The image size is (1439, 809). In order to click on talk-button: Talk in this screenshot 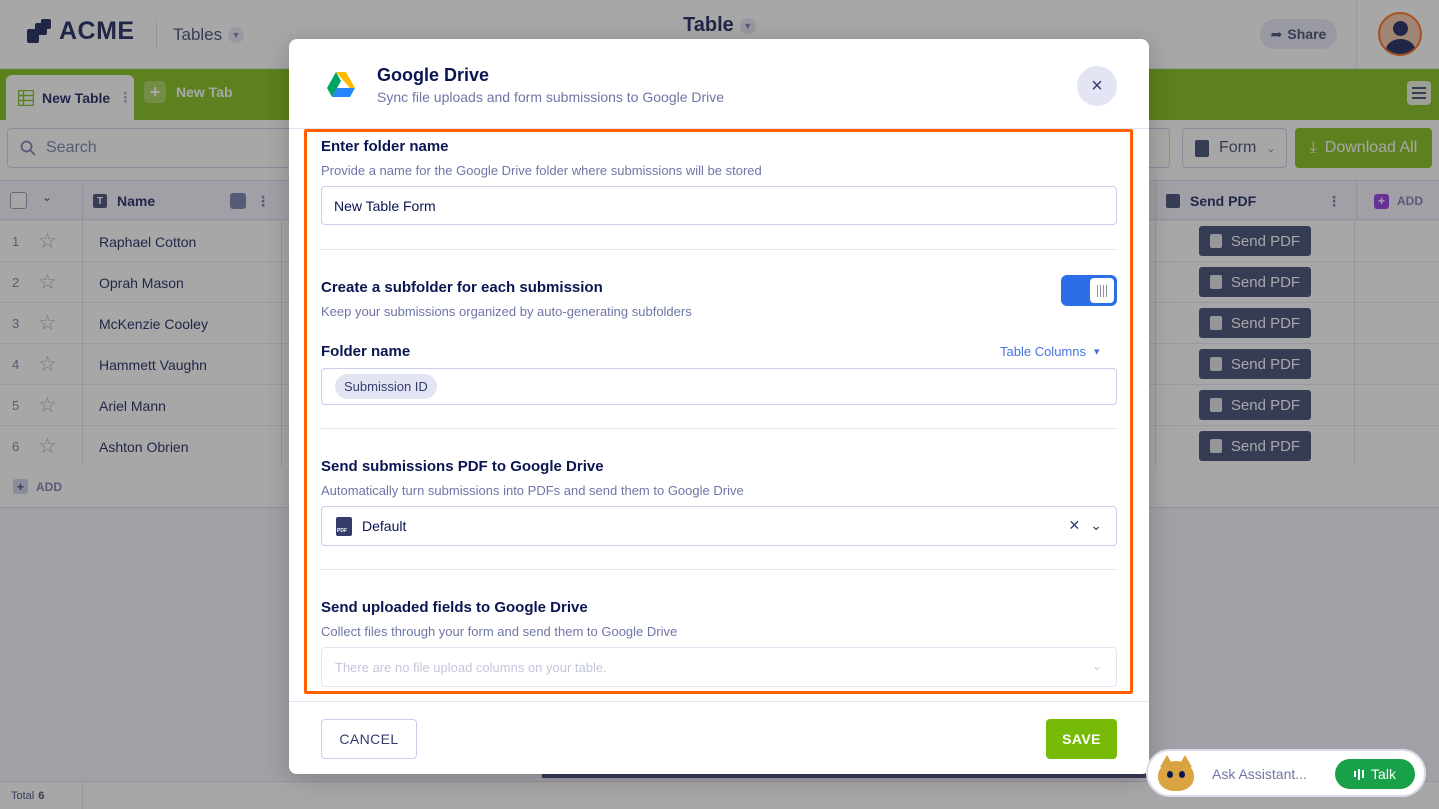, I will do `click(1375, 774)`.